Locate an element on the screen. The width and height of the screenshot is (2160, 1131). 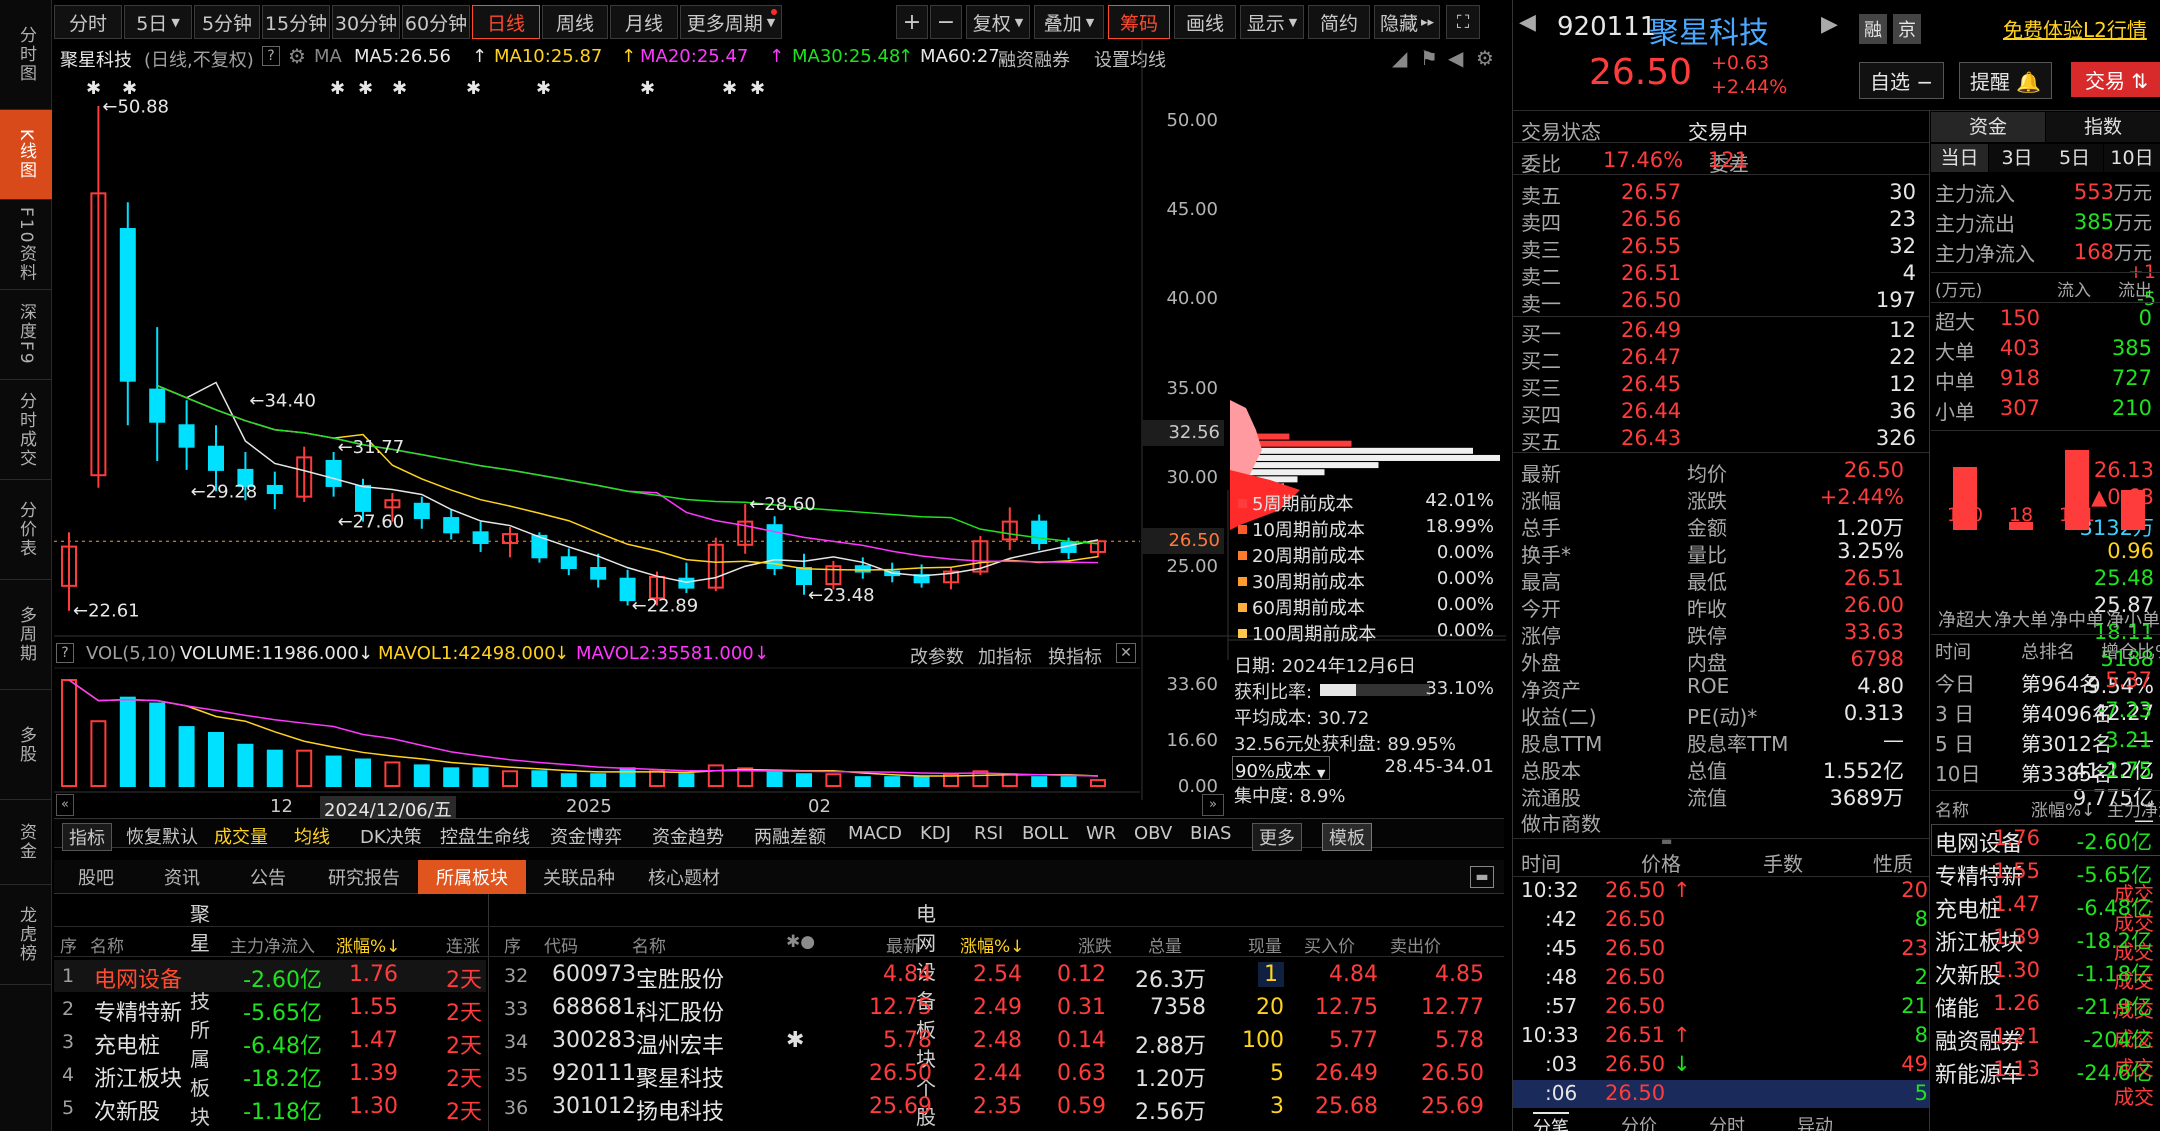
bid-price: 26.47 is located at coordinates (1651, 357).